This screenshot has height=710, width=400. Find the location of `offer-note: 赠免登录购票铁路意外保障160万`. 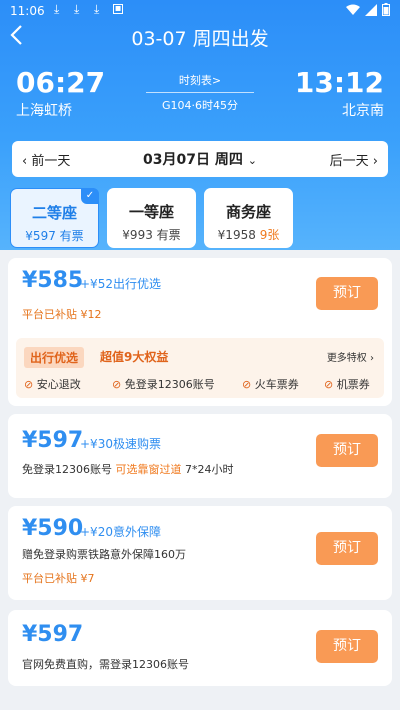

offer-note: 赠免登录购票铁路意外保障160万 is located at coordinates (104, 554).